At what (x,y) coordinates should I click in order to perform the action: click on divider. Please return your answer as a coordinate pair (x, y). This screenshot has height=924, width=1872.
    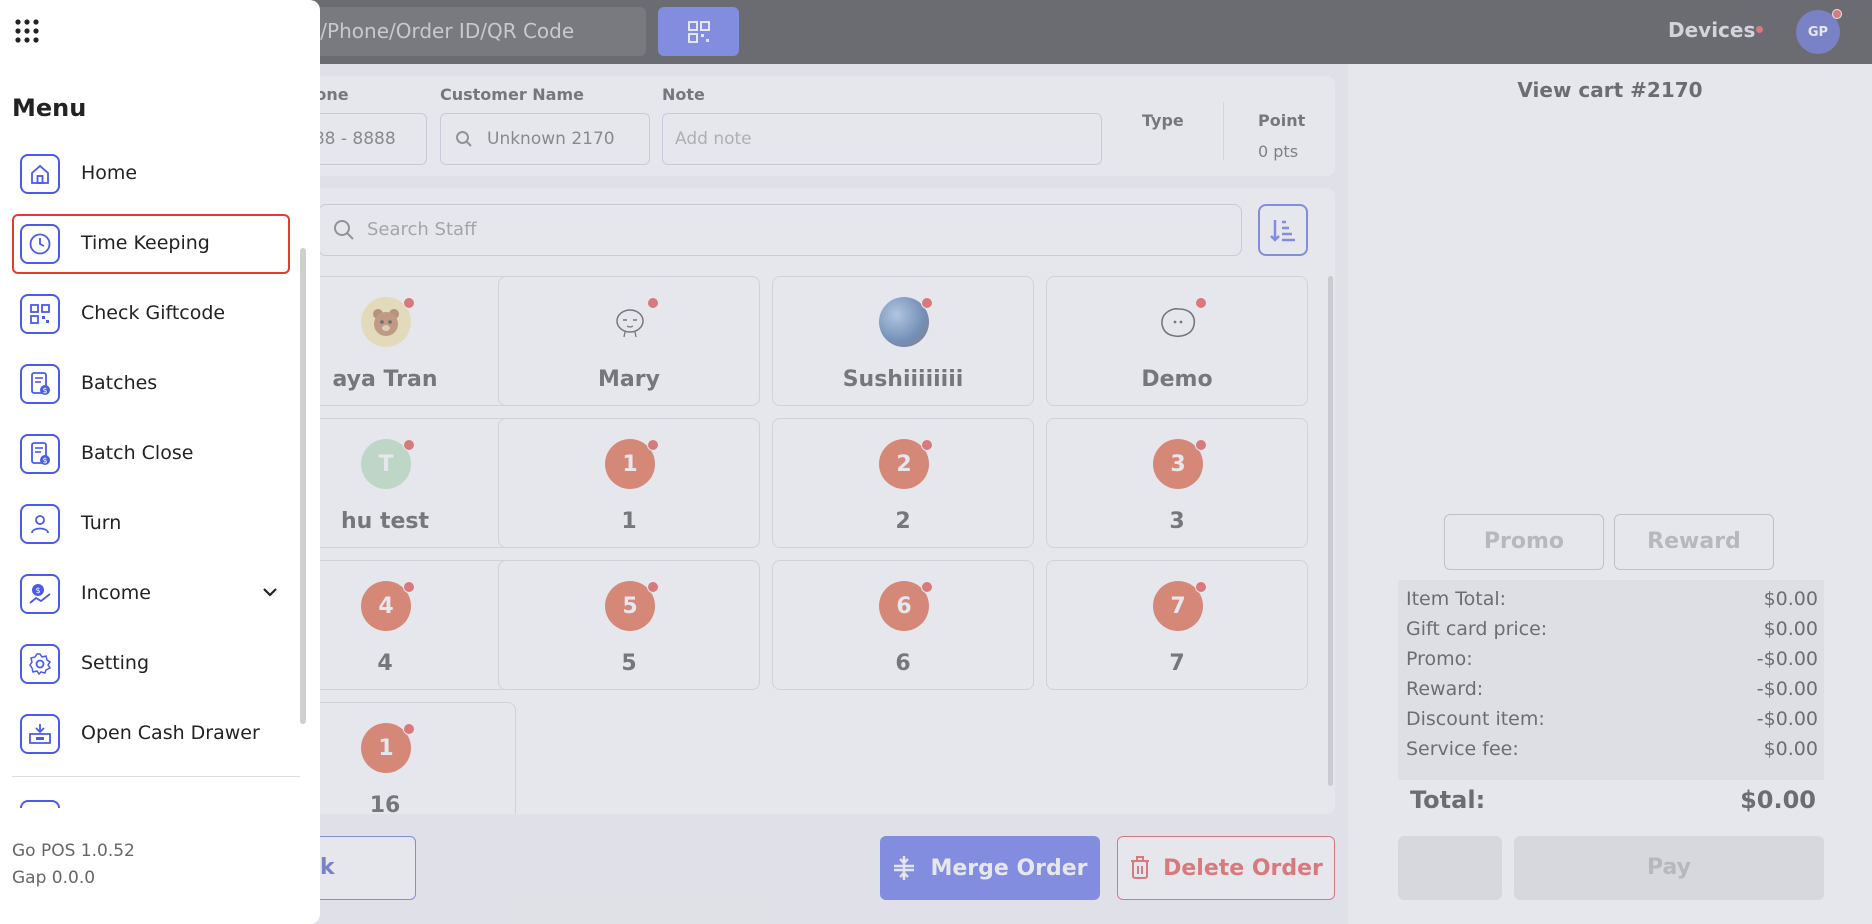
    Looking at the image, I should click on (156, 776).